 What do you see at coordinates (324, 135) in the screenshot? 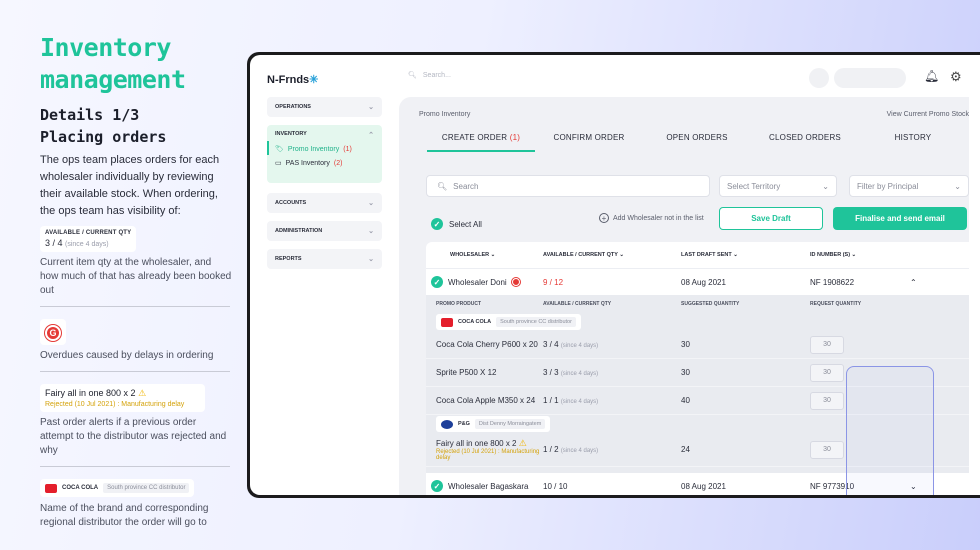
I see `sidebar-item-inventory: INVENTORY ⌃` at bounding box center [324, 135].